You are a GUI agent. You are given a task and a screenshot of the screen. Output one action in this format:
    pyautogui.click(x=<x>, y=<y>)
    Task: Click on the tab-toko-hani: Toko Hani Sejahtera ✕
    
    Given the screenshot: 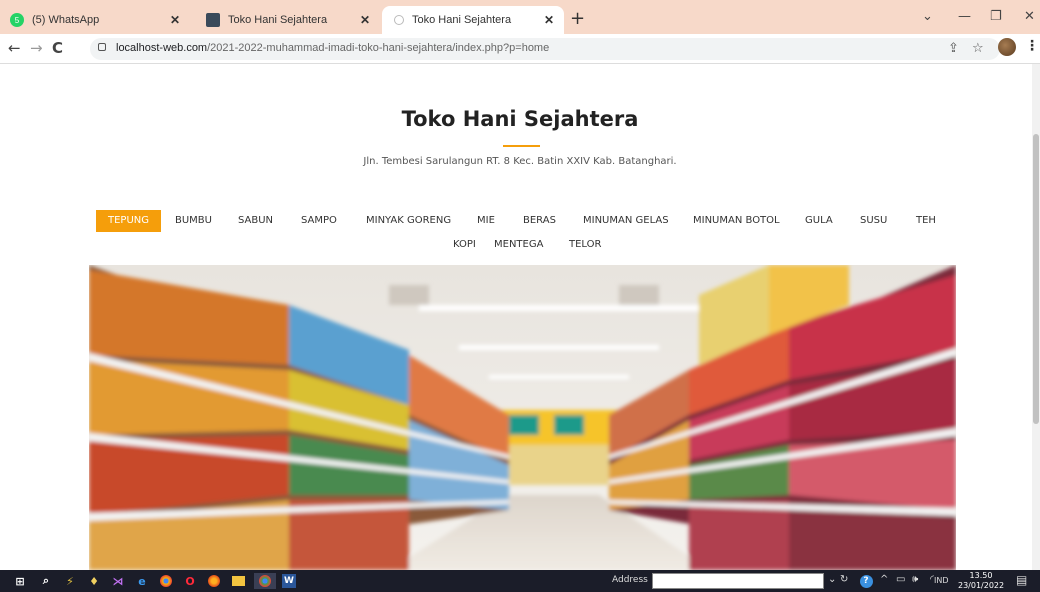 What is the action you would take?
    pyautogui.click(x=288, y=20)
    